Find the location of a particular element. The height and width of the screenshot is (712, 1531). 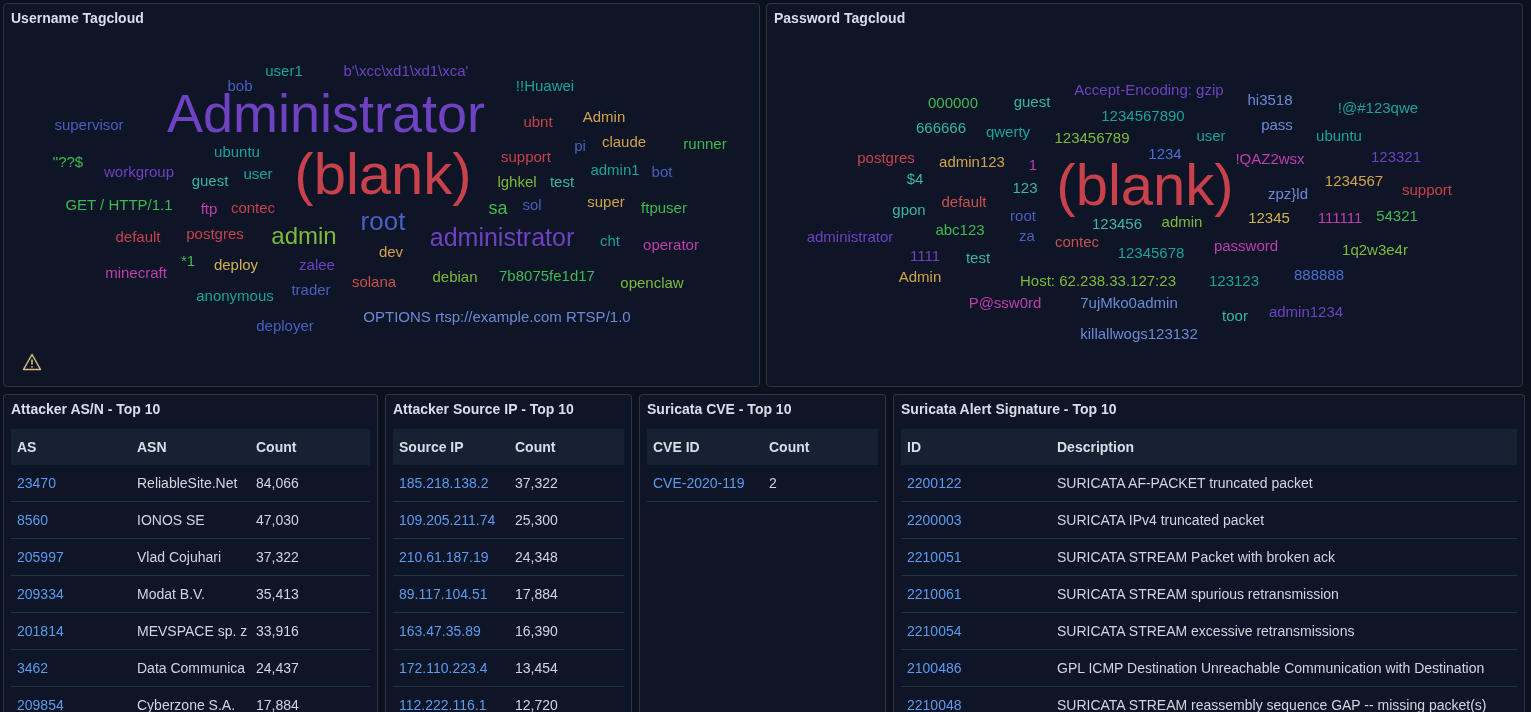

panel-title: Password Tagcloud is located at coordinates (840, 18).